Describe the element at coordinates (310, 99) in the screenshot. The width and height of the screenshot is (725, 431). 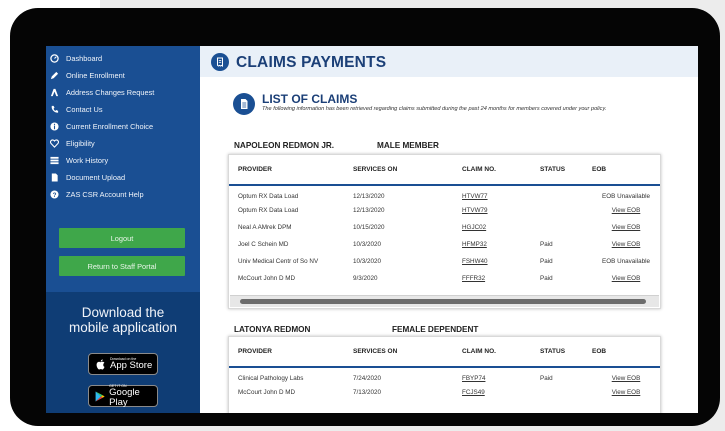
I see `list-of-claims-title: LIST OF CLAIMS` at that location.